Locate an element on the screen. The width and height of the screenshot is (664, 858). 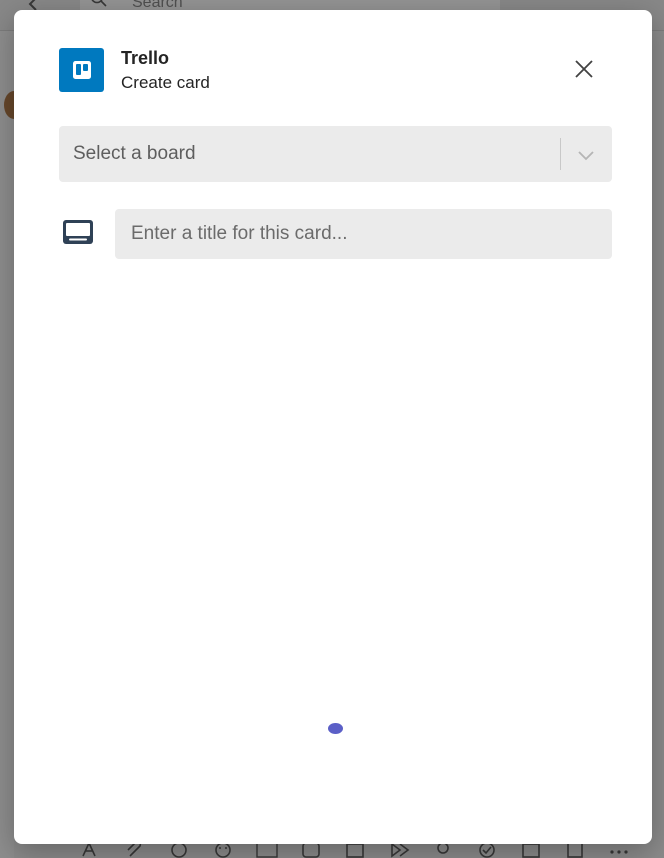
card-icon is located at coordinates (78, 232).